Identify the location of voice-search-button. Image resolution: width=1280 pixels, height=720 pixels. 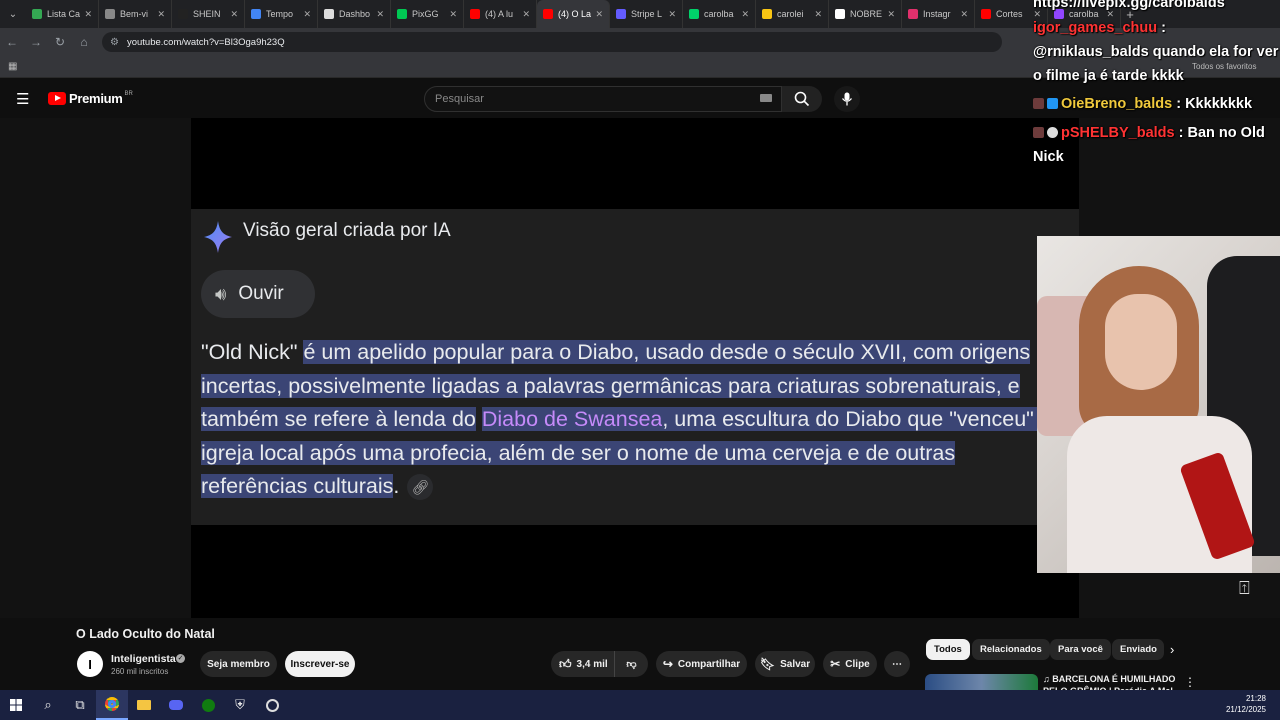
(847, 99).